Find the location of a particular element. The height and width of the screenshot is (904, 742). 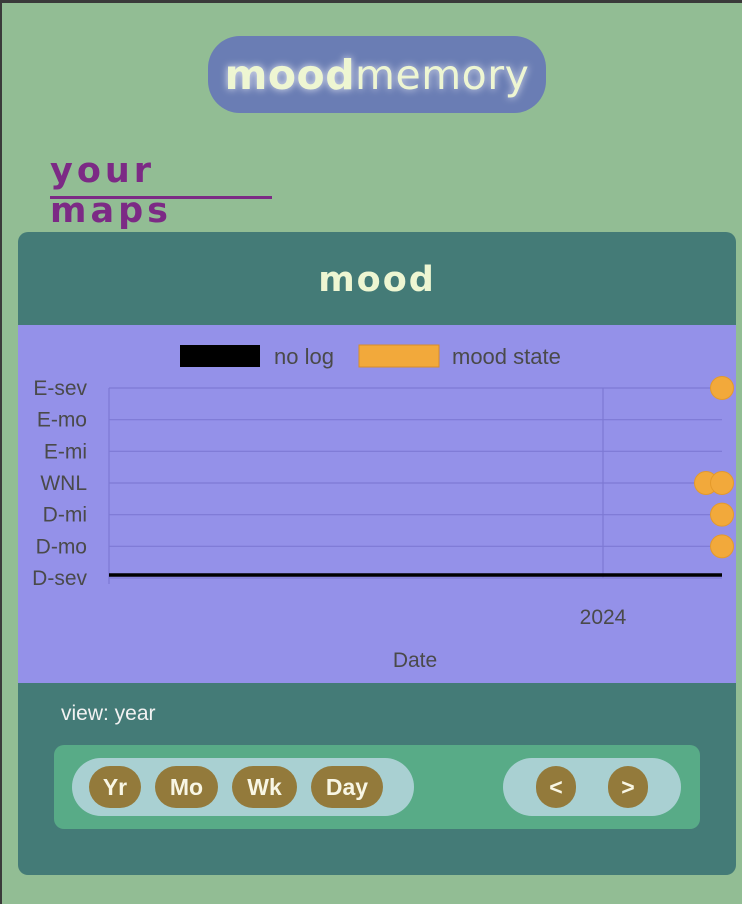

app-logo: mood memory is located at coordinates (377, 74).